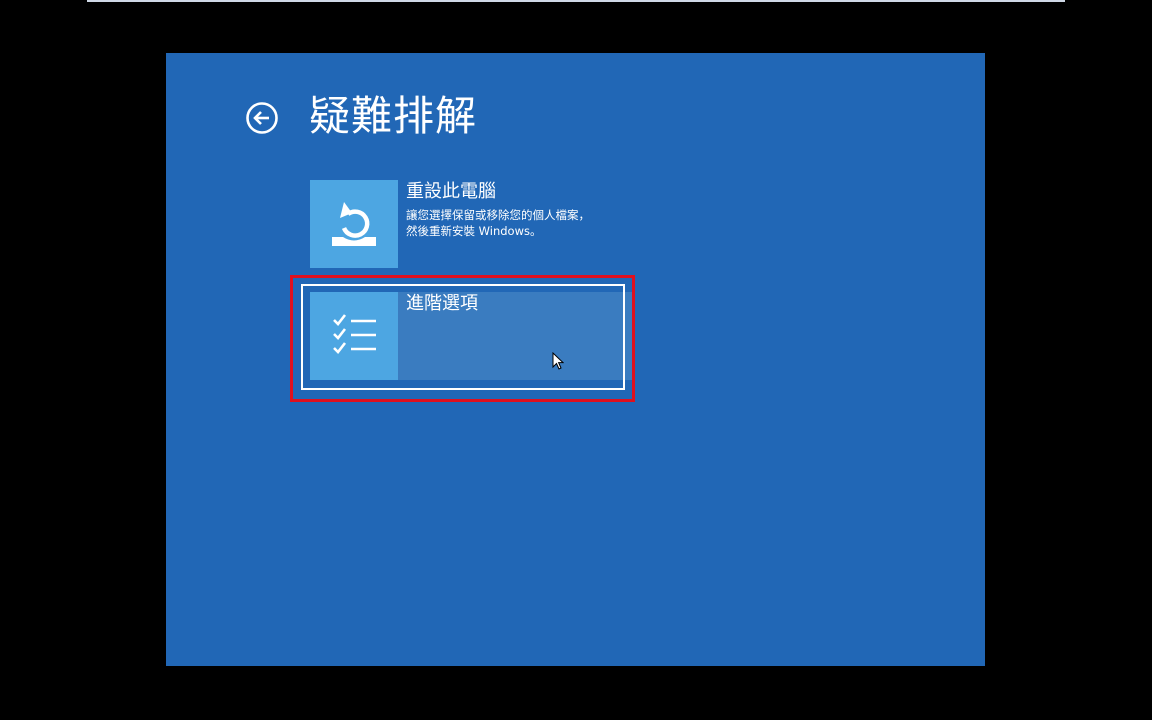 The image size is (1152, 720). I want to click on reset-pc-option: 重設此電腦 讓您選擇保留或移除您的個人檔案， 然後重新安裝 Windows。, so click(471, 224).